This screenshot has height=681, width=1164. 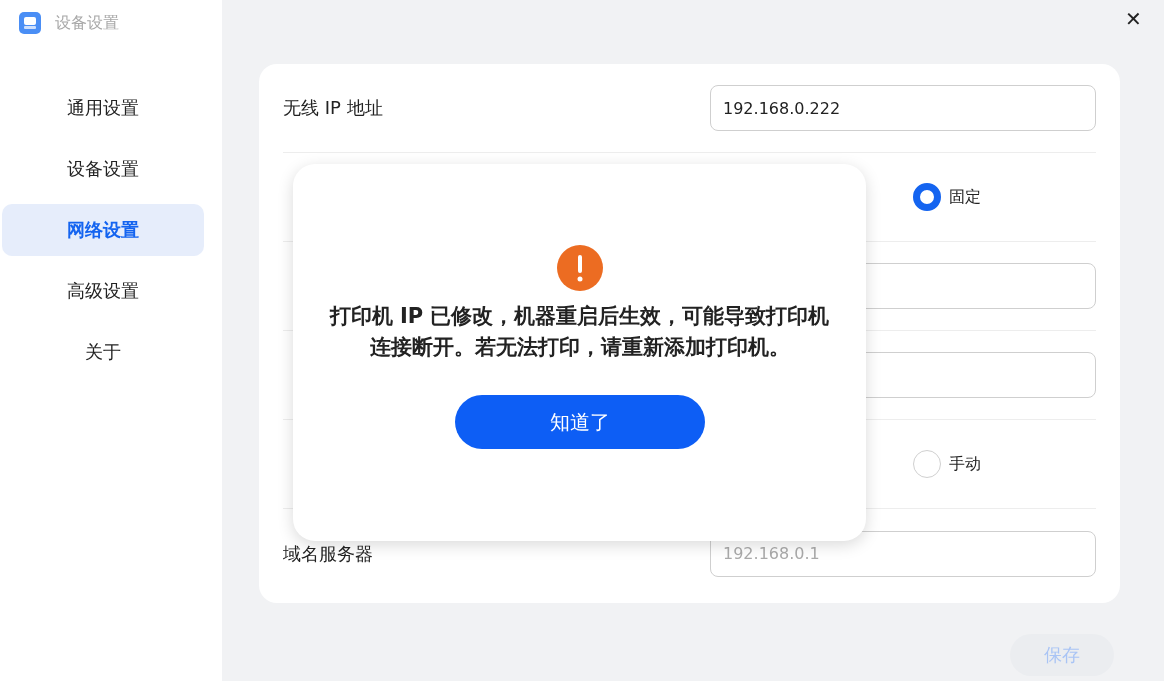 What do you see at coordinates (947, 197) in the screenshot?
I see `radio-option: 固定` at bounding box center [947, 197].